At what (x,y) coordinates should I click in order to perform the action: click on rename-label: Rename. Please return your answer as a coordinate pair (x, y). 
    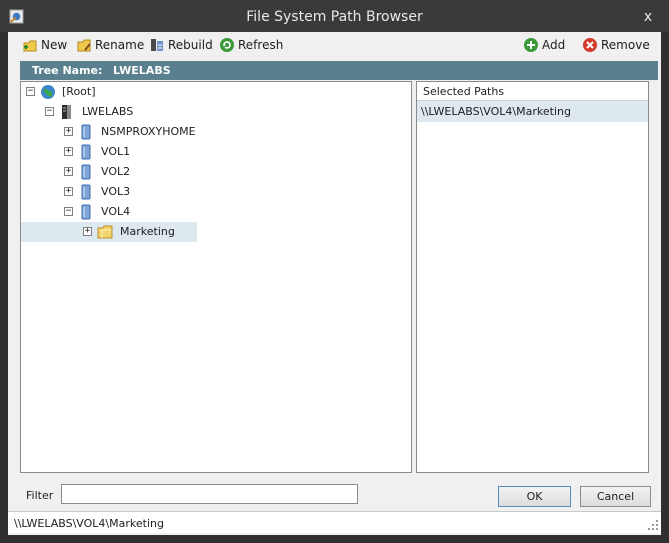
    Looking at the image, I should click on (120, 45).